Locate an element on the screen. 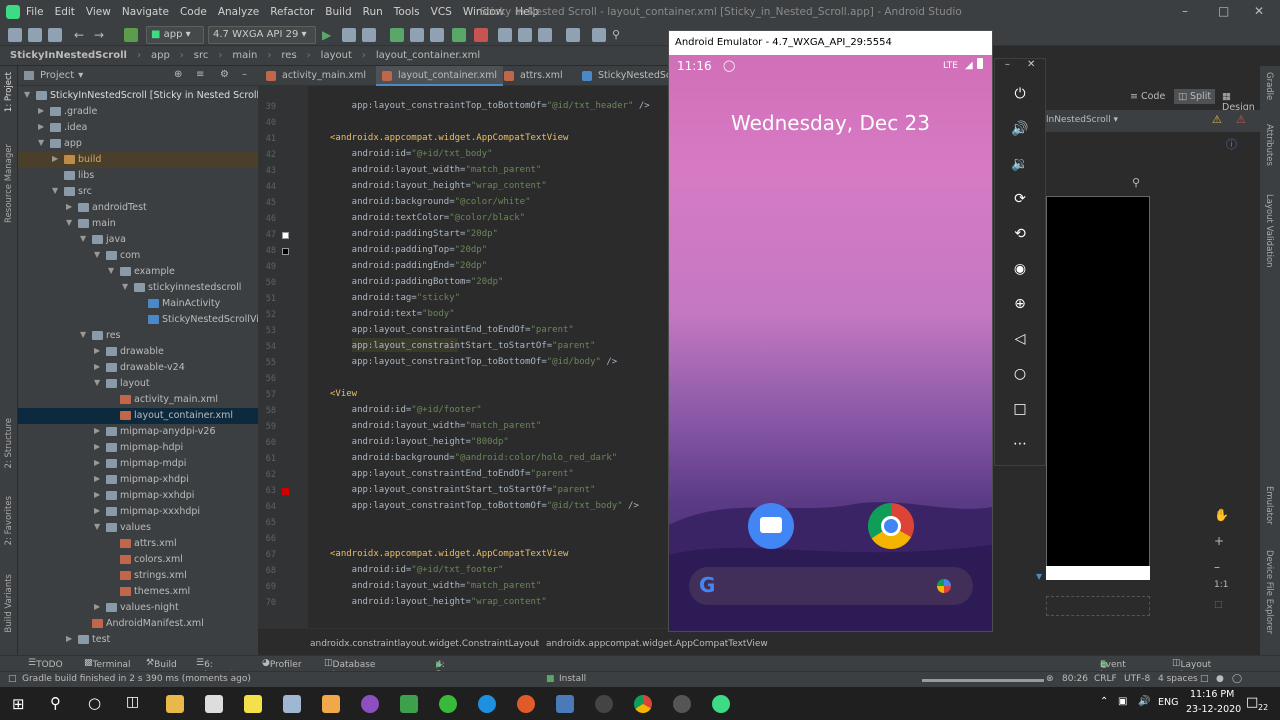 The width and height of the screenshot is (1280, 720). git-icon: ● is located at coordinates (1220, 679).